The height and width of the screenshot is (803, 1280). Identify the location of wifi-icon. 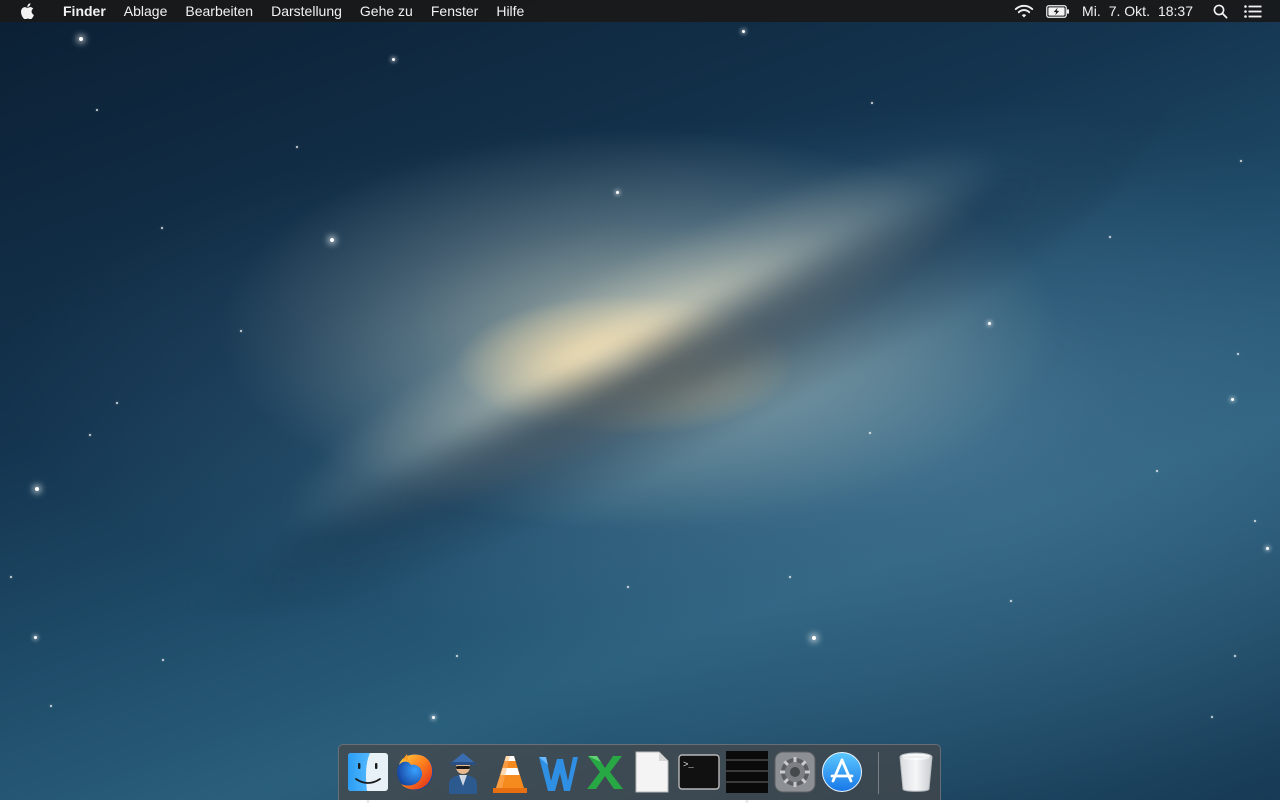
(1024, 11).